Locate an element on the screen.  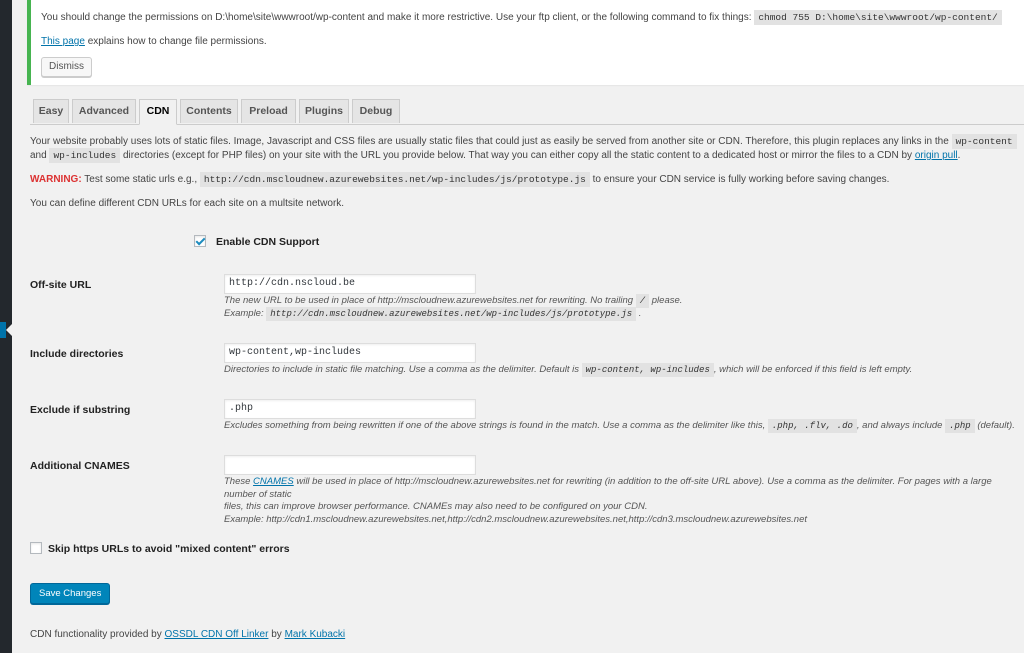
admin-sidebar is located at coordinates (7, 326).